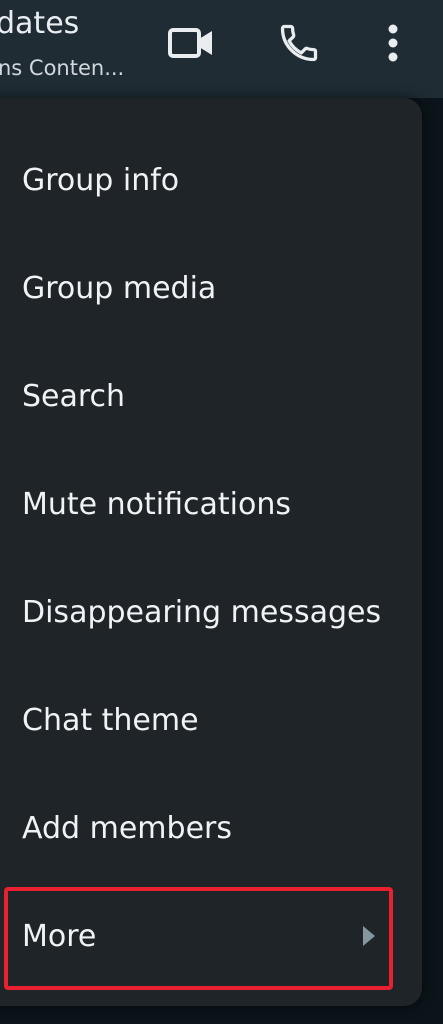 The height and width of the screenshot is (1024, 443). I want to click on menu-item-label: Mute notifications, so click(156, 504).